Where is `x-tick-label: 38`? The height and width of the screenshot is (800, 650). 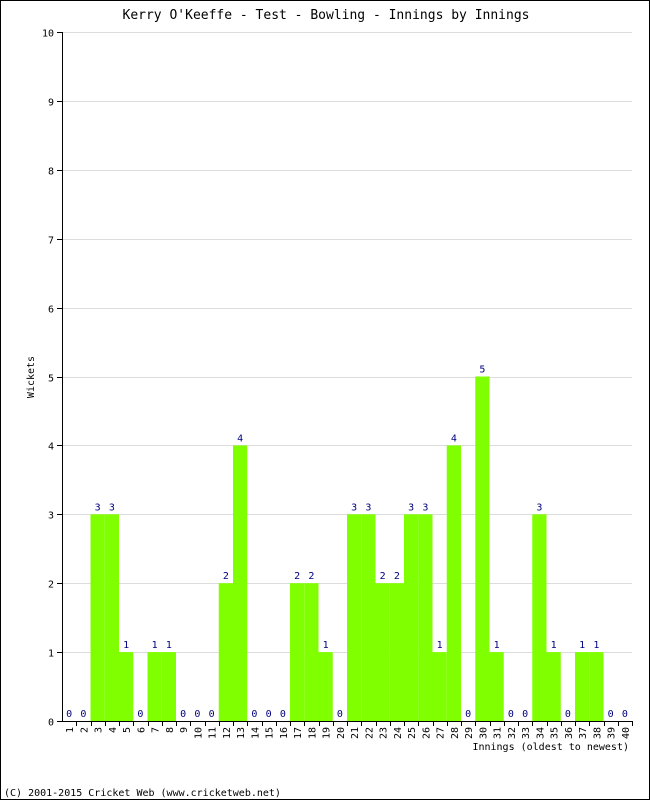 x-tick-label: 38 is located at coordinates (597, 733).